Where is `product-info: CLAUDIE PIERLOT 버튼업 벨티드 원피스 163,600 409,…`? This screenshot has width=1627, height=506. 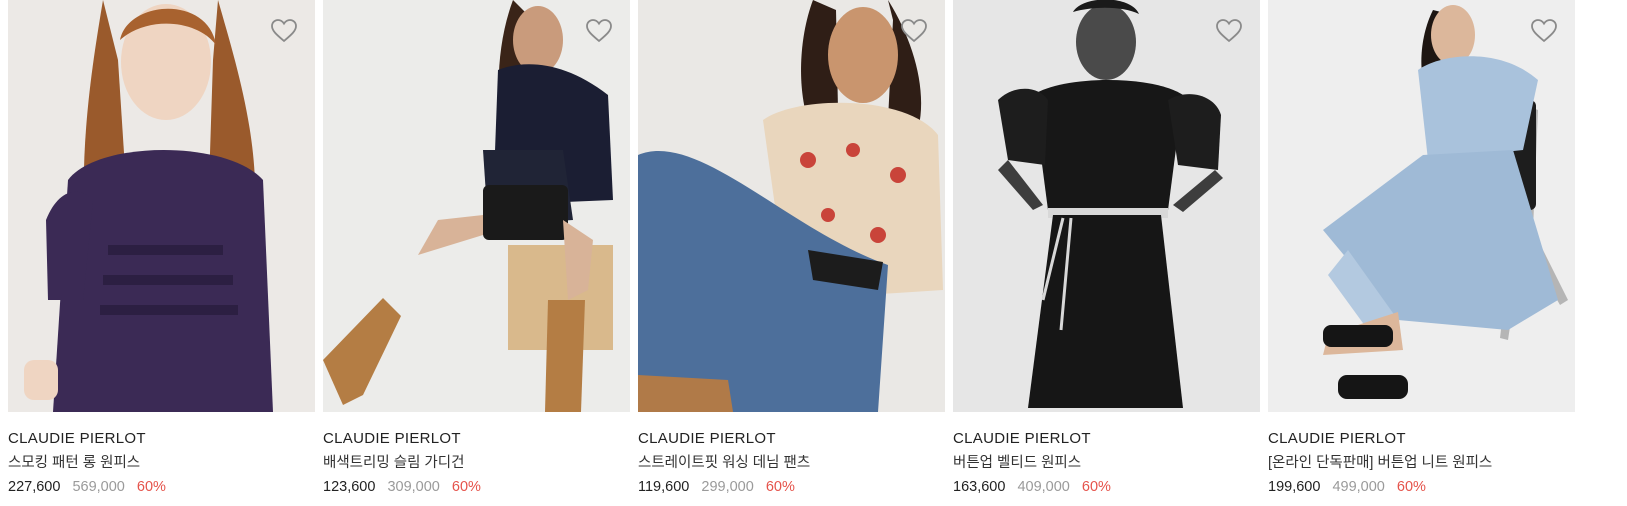 product-info: CLAUDIE PIERLOT 버튼업 벨티드 원피스 163,600 409,… is located at coordinates (1106, 463).